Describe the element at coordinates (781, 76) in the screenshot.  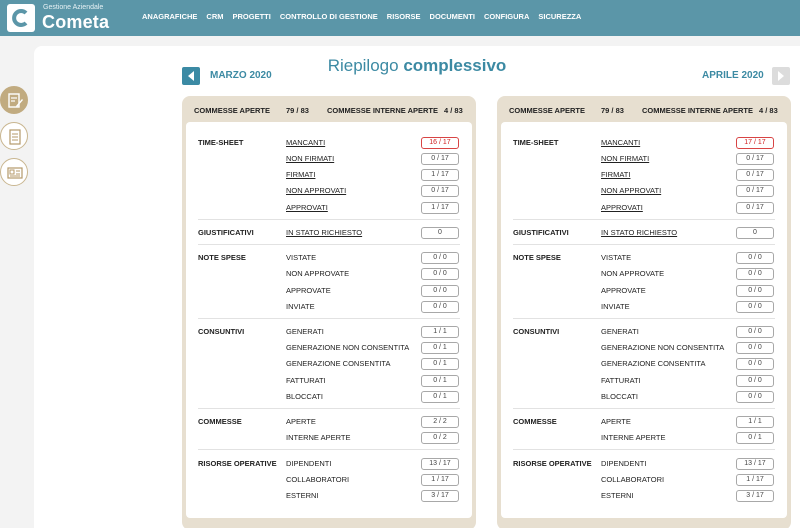
I see `next-month-button` at that location.